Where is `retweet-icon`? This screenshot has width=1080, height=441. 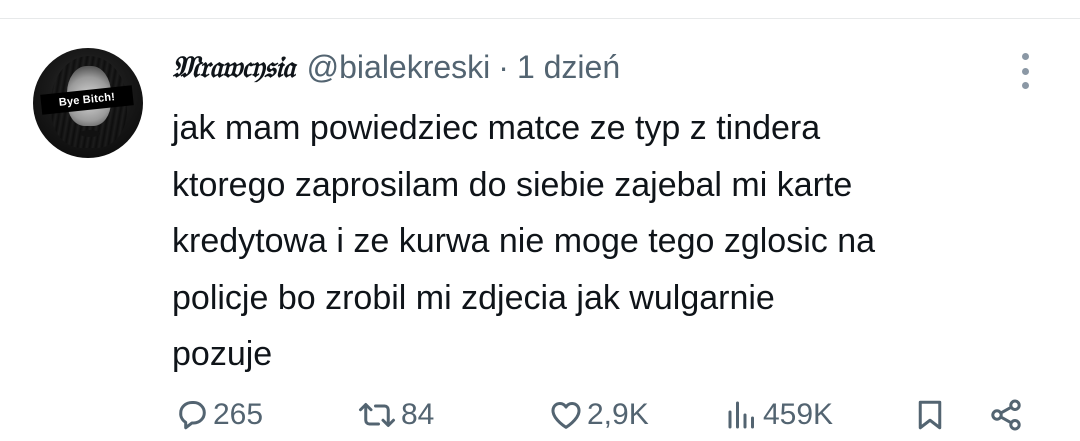 retweet-icon is located at coordinates (377, 415).